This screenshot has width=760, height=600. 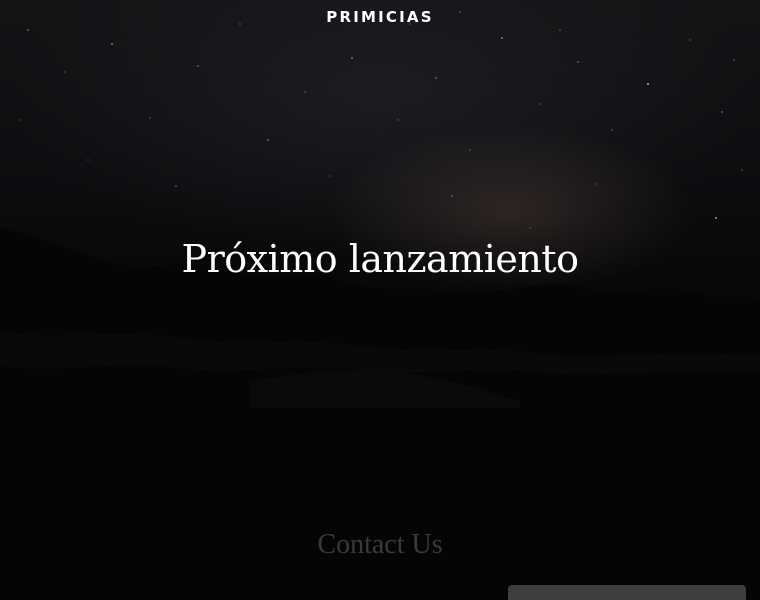 I want to click on contact-form-panel, so click(x=627, y=592).